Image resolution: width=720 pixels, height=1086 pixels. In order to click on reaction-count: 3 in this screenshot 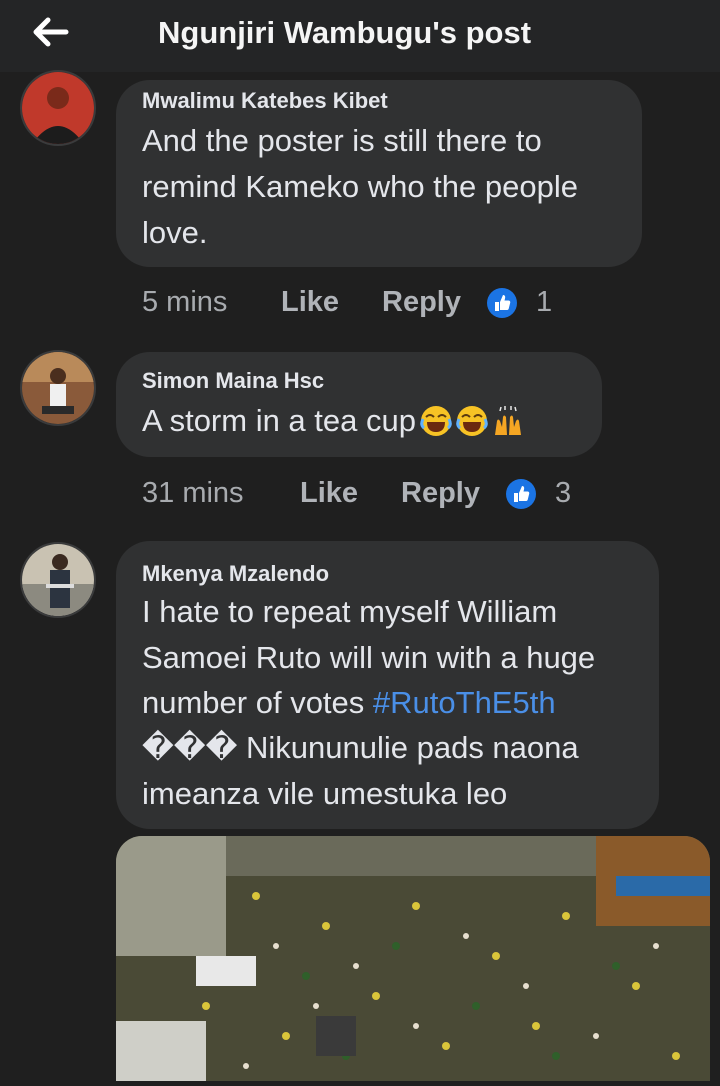, I will do `click(563, 493)`.